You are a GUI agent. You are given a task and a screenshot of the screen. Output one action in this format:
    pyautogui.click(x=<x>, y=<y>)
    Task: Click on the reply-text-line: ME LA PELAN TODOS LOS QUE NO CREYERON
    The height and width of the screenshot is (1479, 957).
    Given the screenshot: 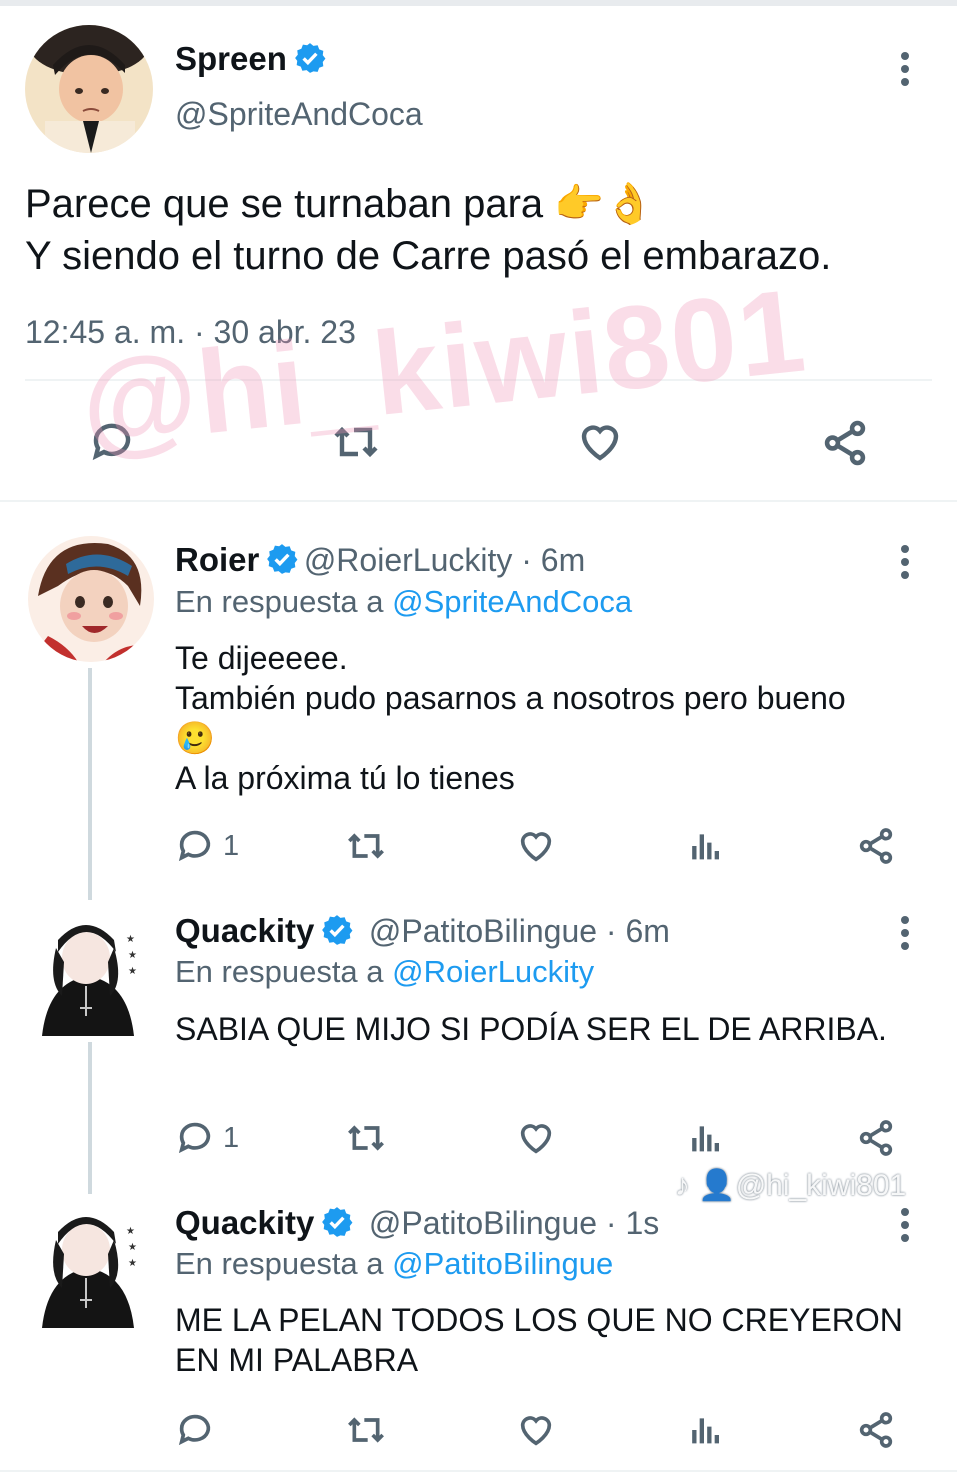 What is the action you would take?
    pyautogui.click(x=539, y=1320)
    